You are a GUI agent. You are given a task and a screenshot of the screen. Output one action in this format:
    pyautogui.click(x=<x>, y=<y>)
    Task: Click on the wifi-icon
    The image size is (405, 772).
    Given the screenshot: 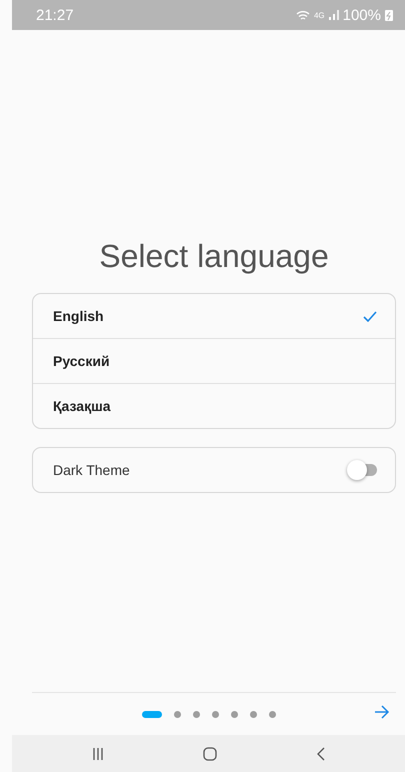 What is the action you would take?
    pyautogui.click(x=303, y=15)
    